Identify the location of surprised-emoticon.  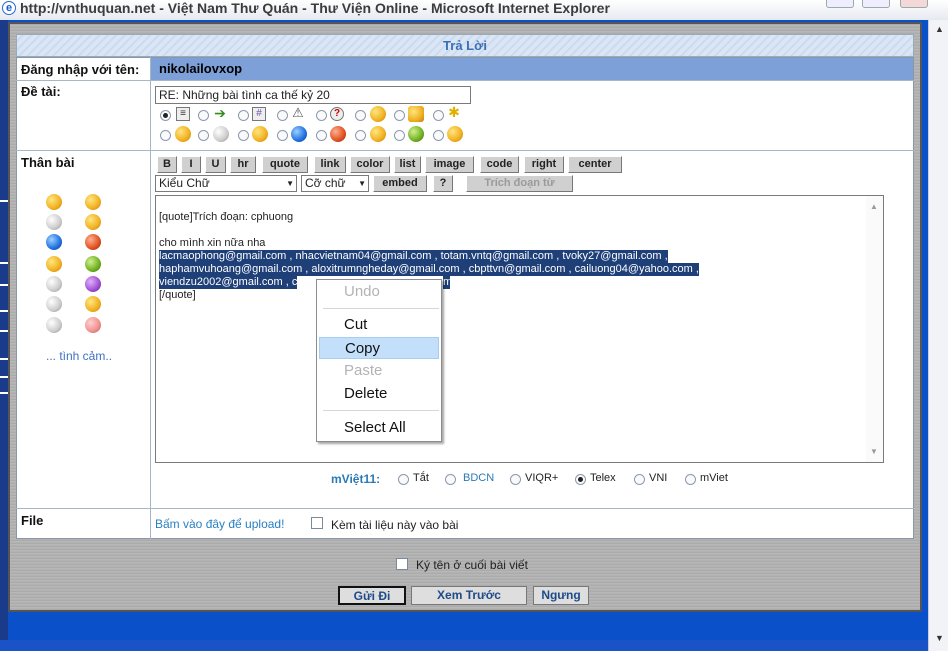
(93, 304).